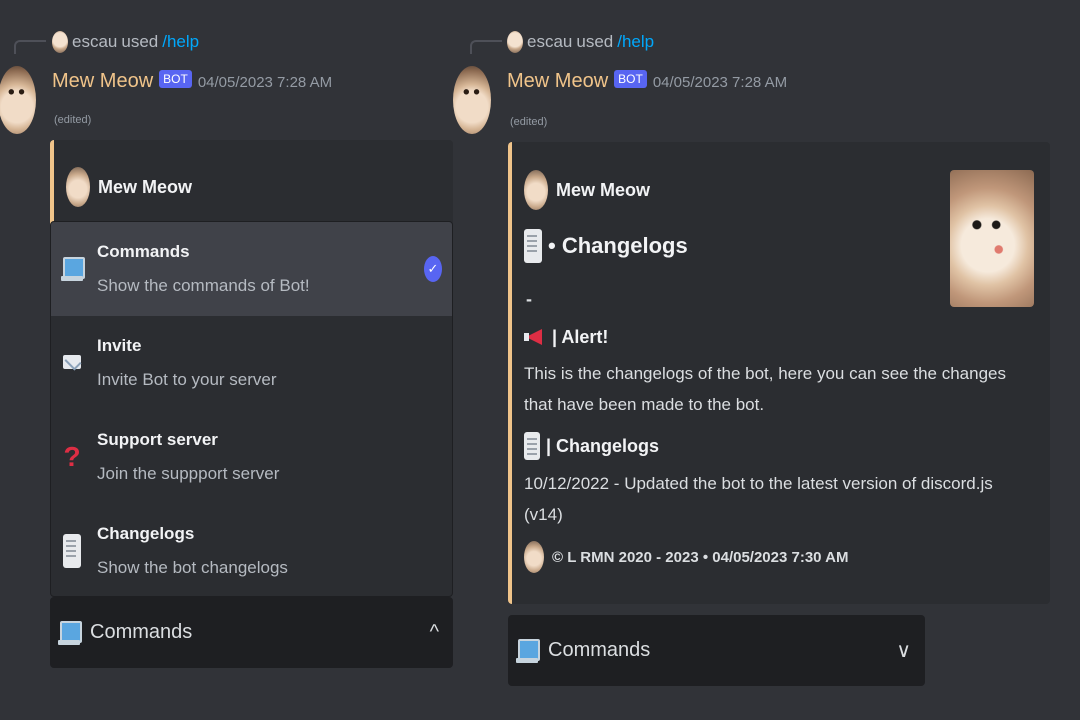 The height and width of the screenshot is (720, 1080). I want to click on changelogs-title-text: | Changelogs, so click(603, 445).